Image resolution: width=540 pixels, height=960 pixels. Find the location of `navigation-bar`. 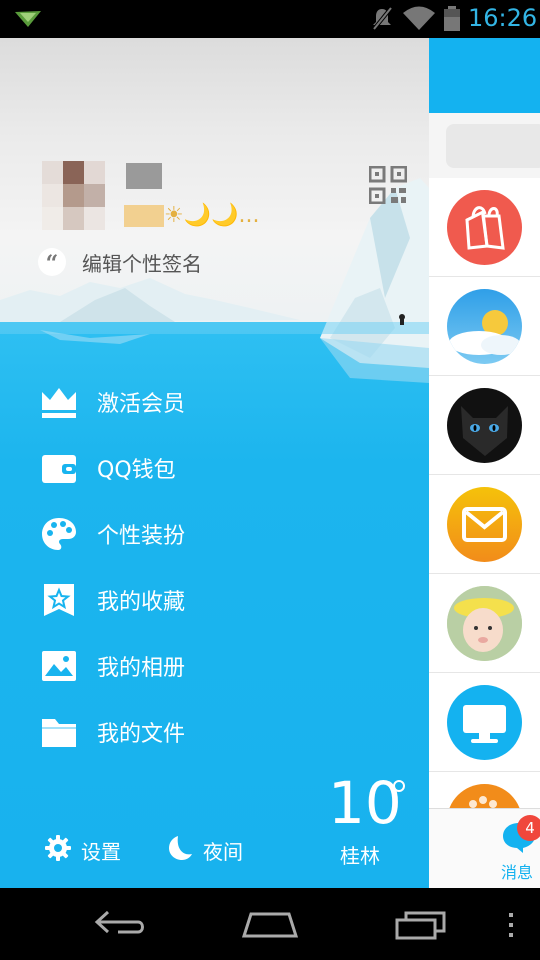

navigation-bar is located at coordinates (270, 924).